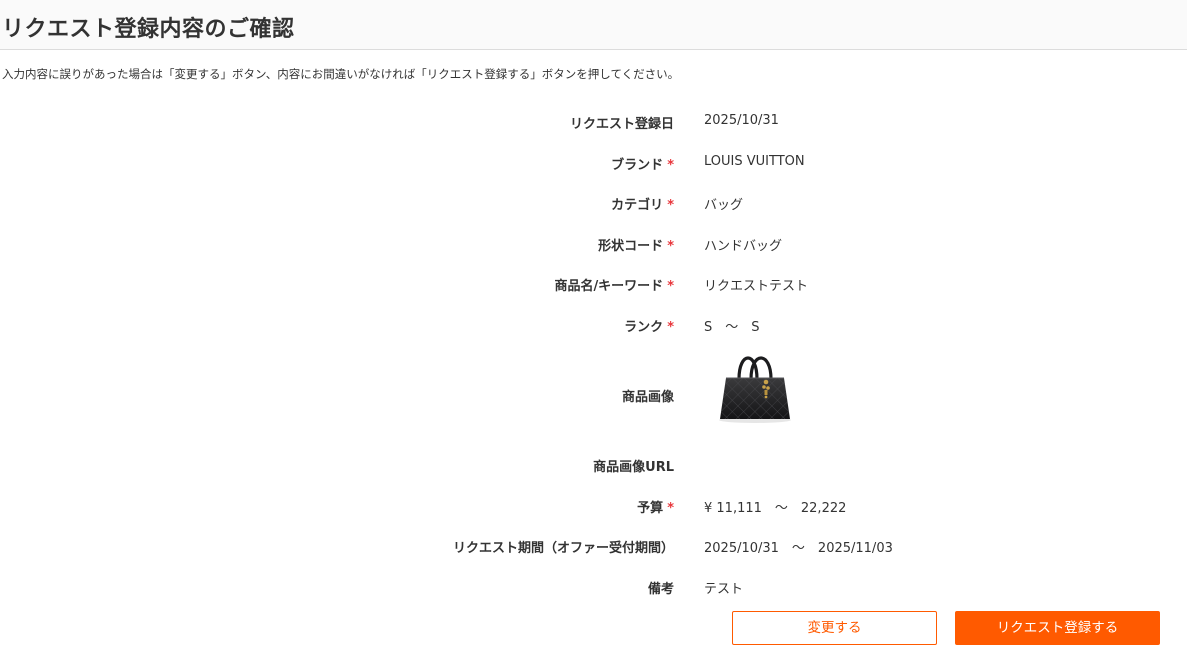  Describe the element at coordinates (754, 161) in the screenshot. I see `field-value: LOUIS VUITTON` at that location.